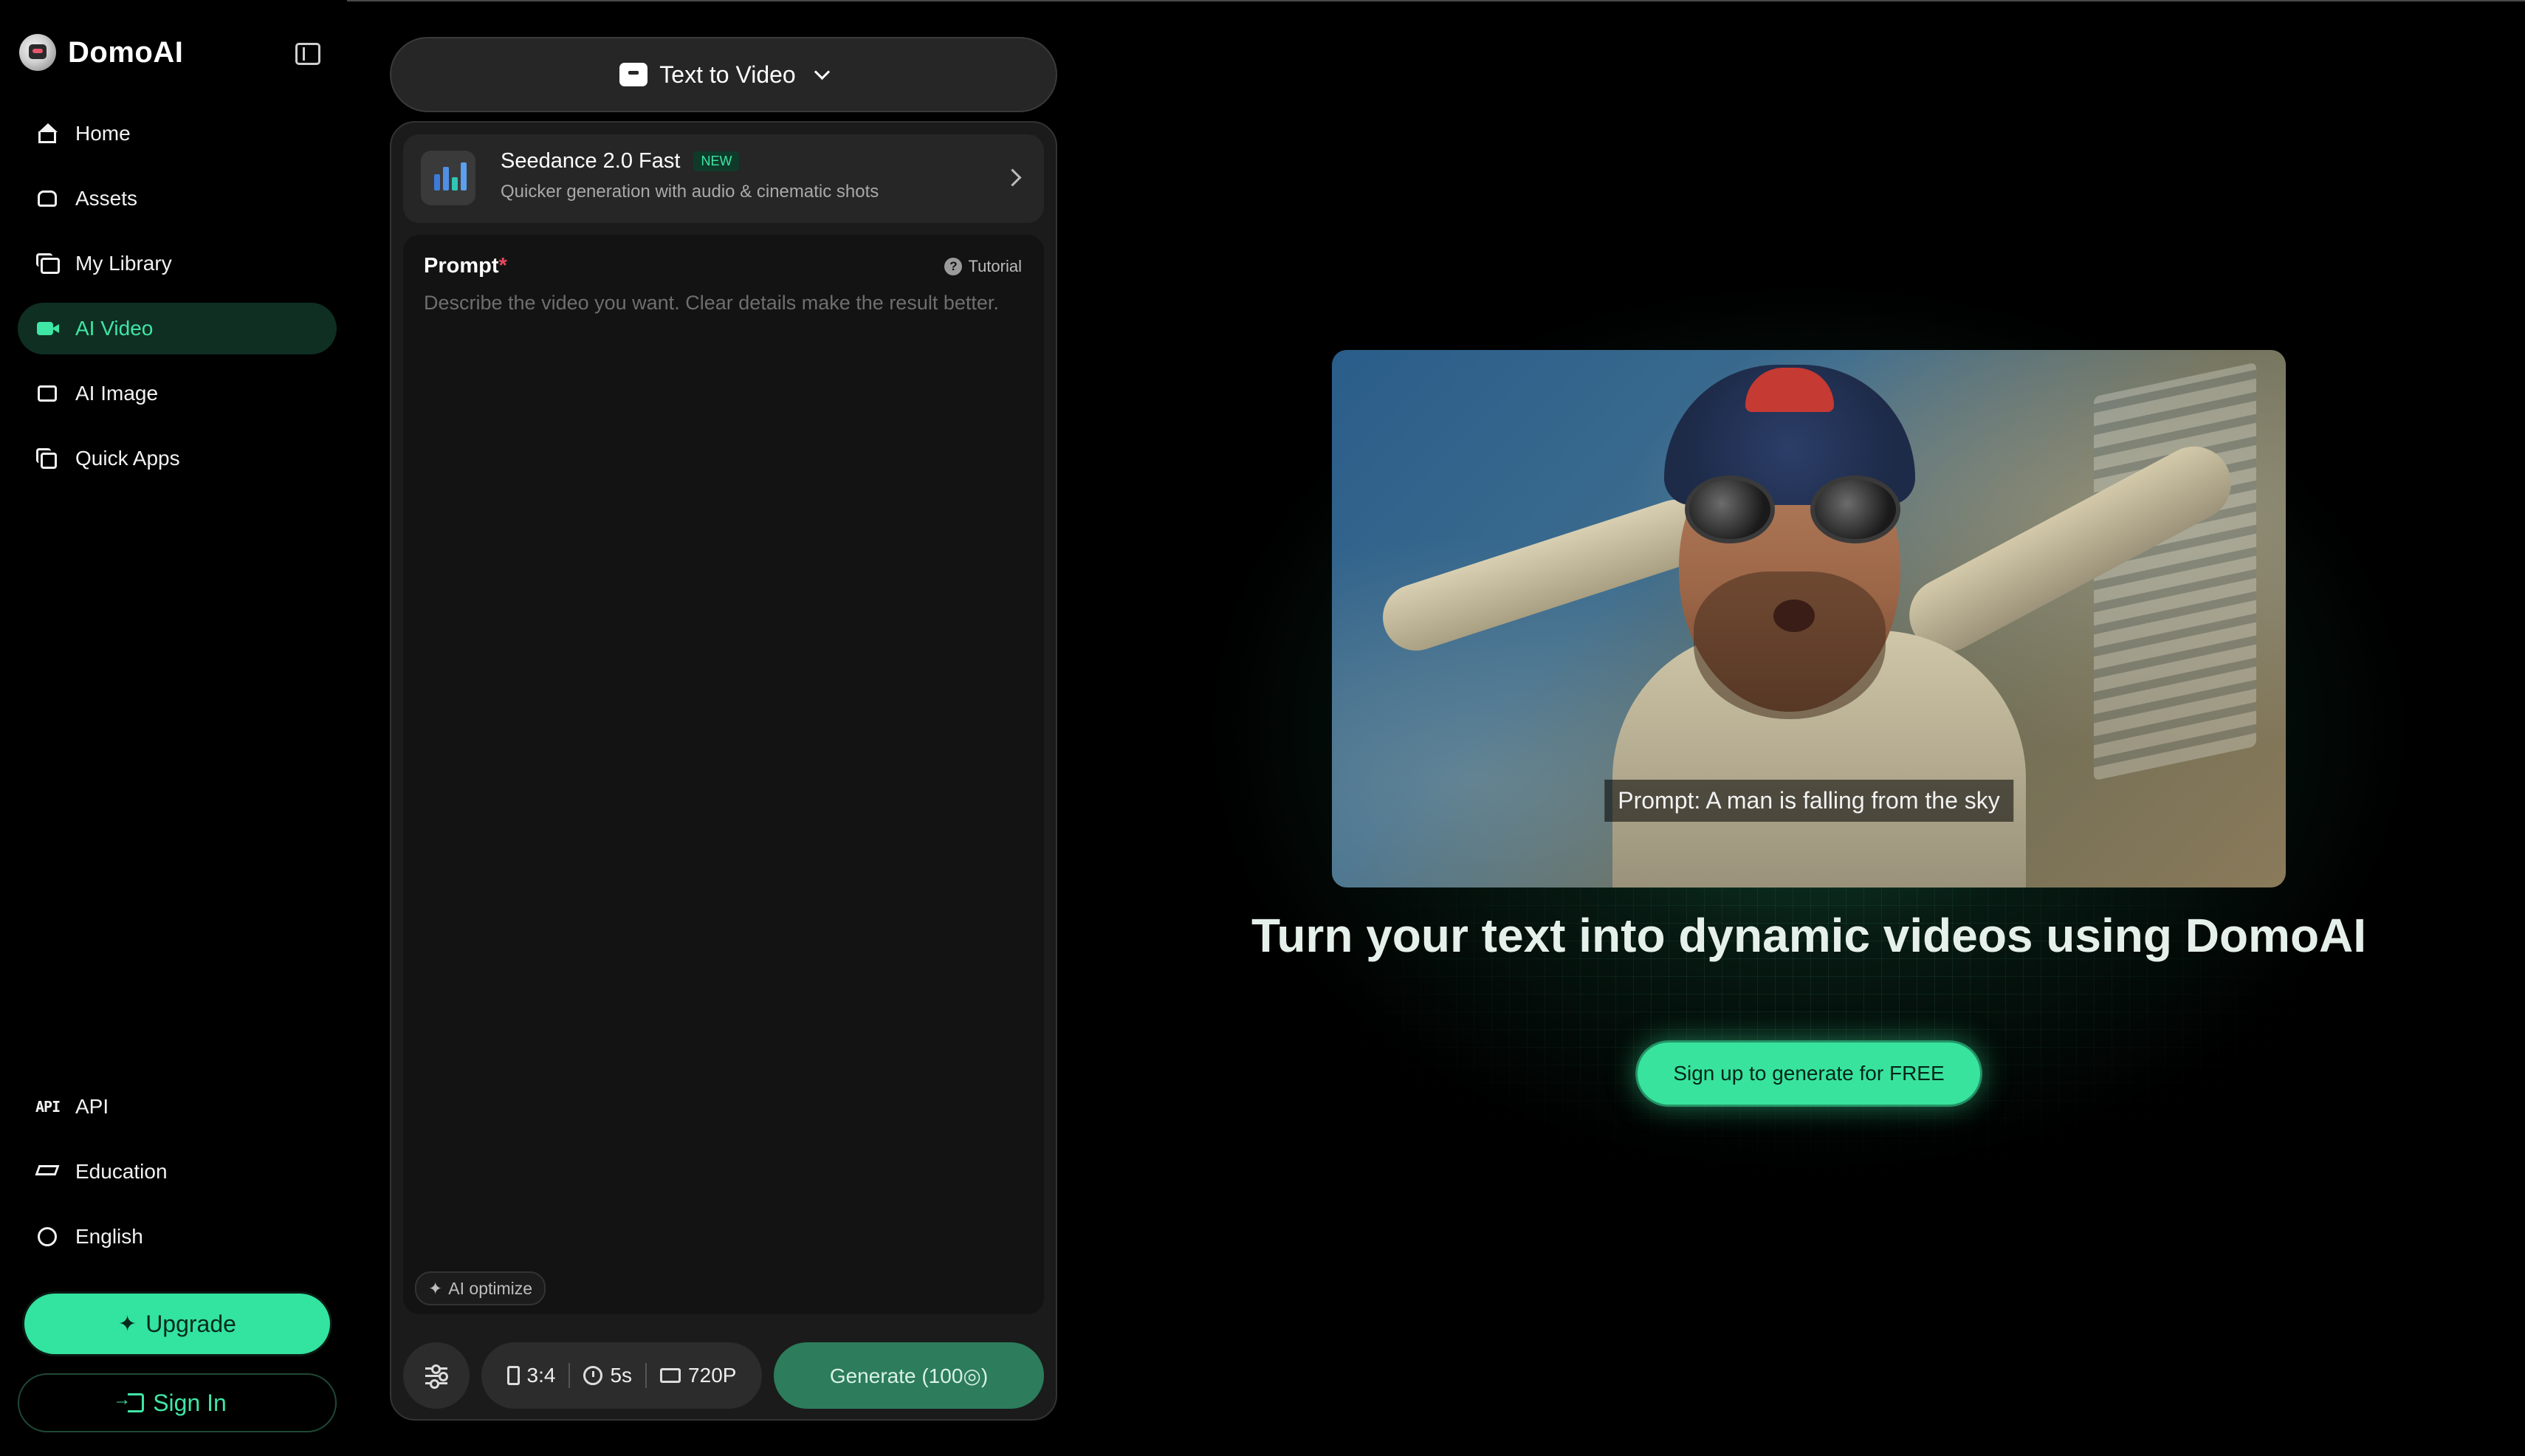  I want to click on home-icon, so click(48, 134).